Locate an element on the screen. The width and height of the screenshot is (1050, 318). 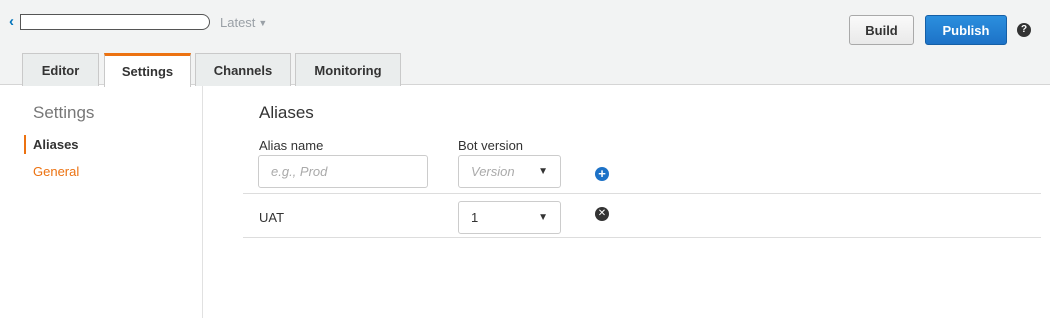
settings-sidebar: Settings Aliases General is located at coordinates (101, 202).